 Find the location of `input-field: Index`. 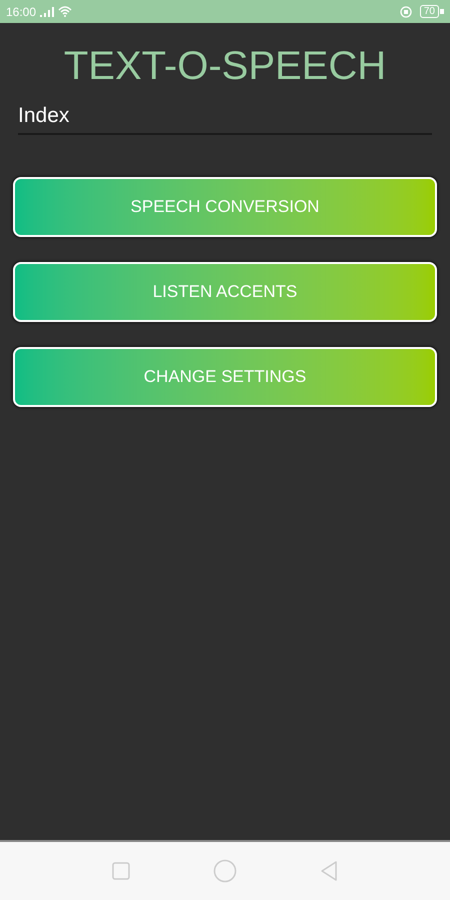

input-field: Index is located at coordinates (225, 118).